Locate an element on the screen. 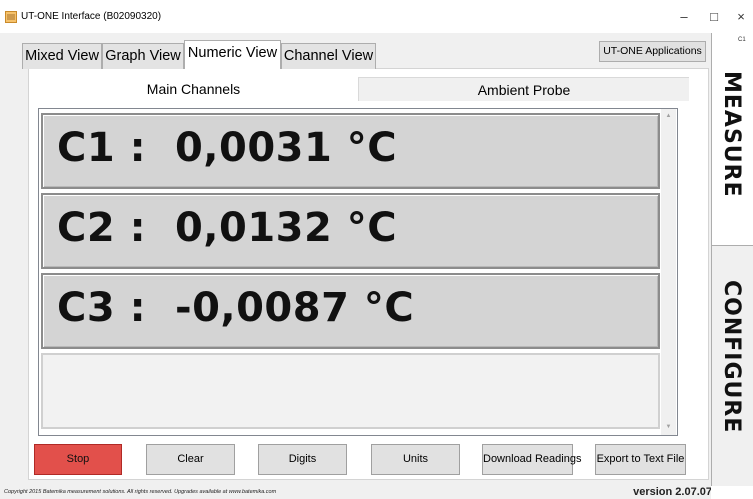 This screenshot has height=499, width=753. window-title: UT-ONE Interface (B02090320) is located at coordinates (91, 16).